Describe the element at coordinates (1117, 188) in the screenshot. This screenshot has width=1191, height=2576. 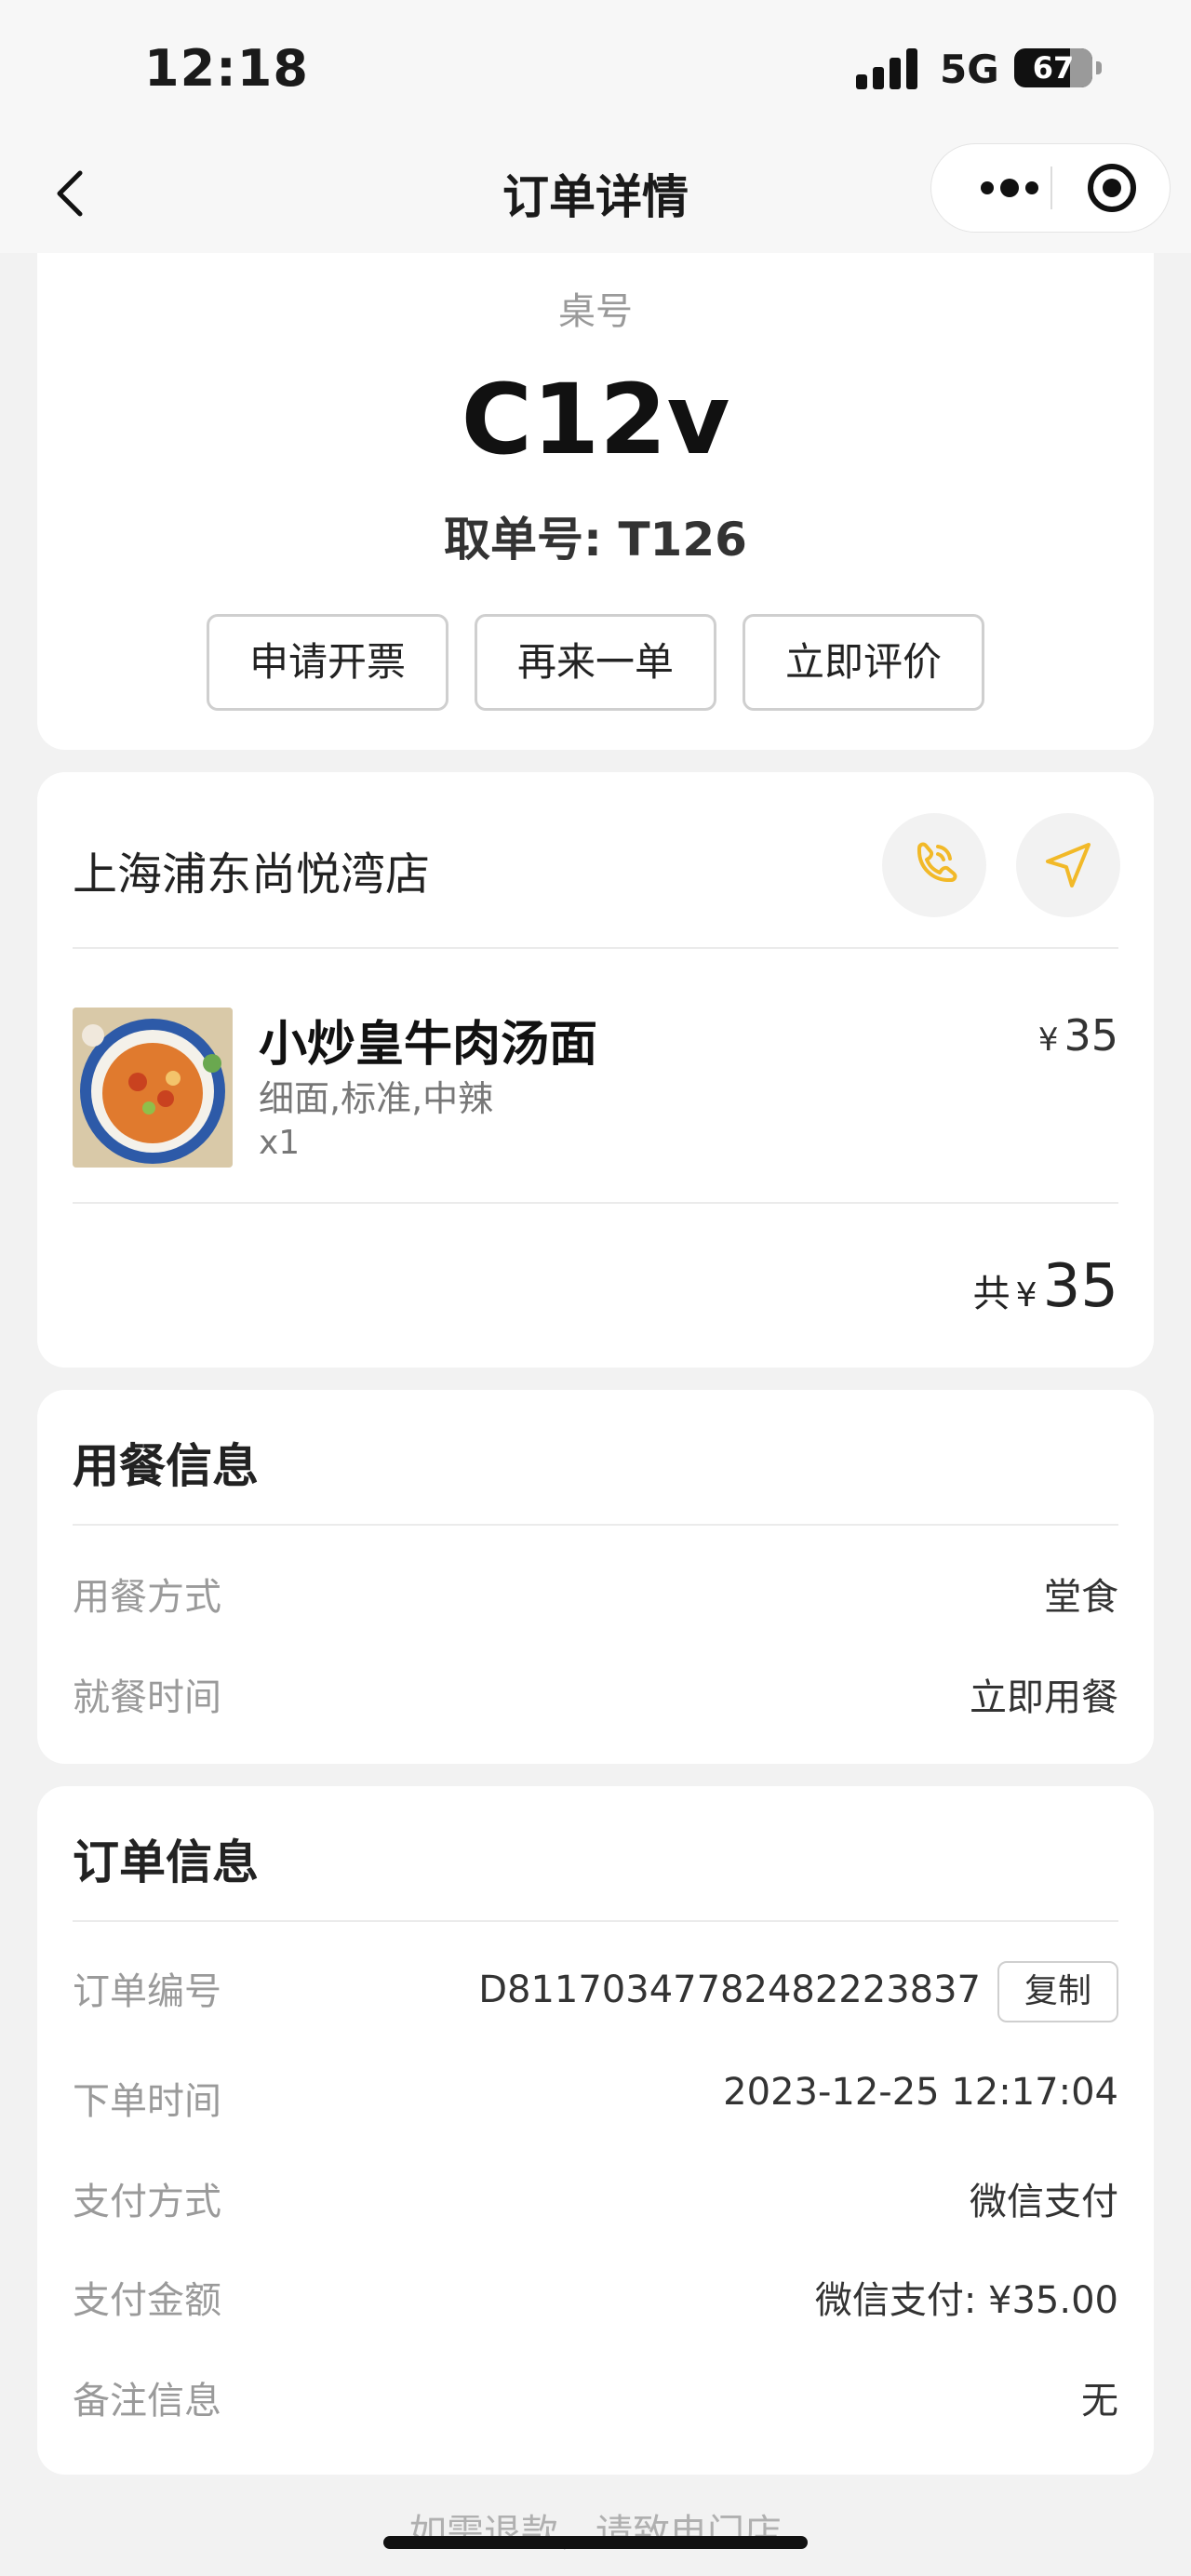
I see `target-circle-icon` at that location.